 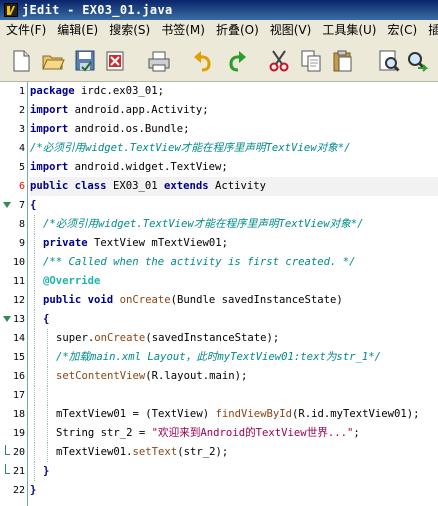 I want to click on gutter-line: 19, so click(x=14, y=433).